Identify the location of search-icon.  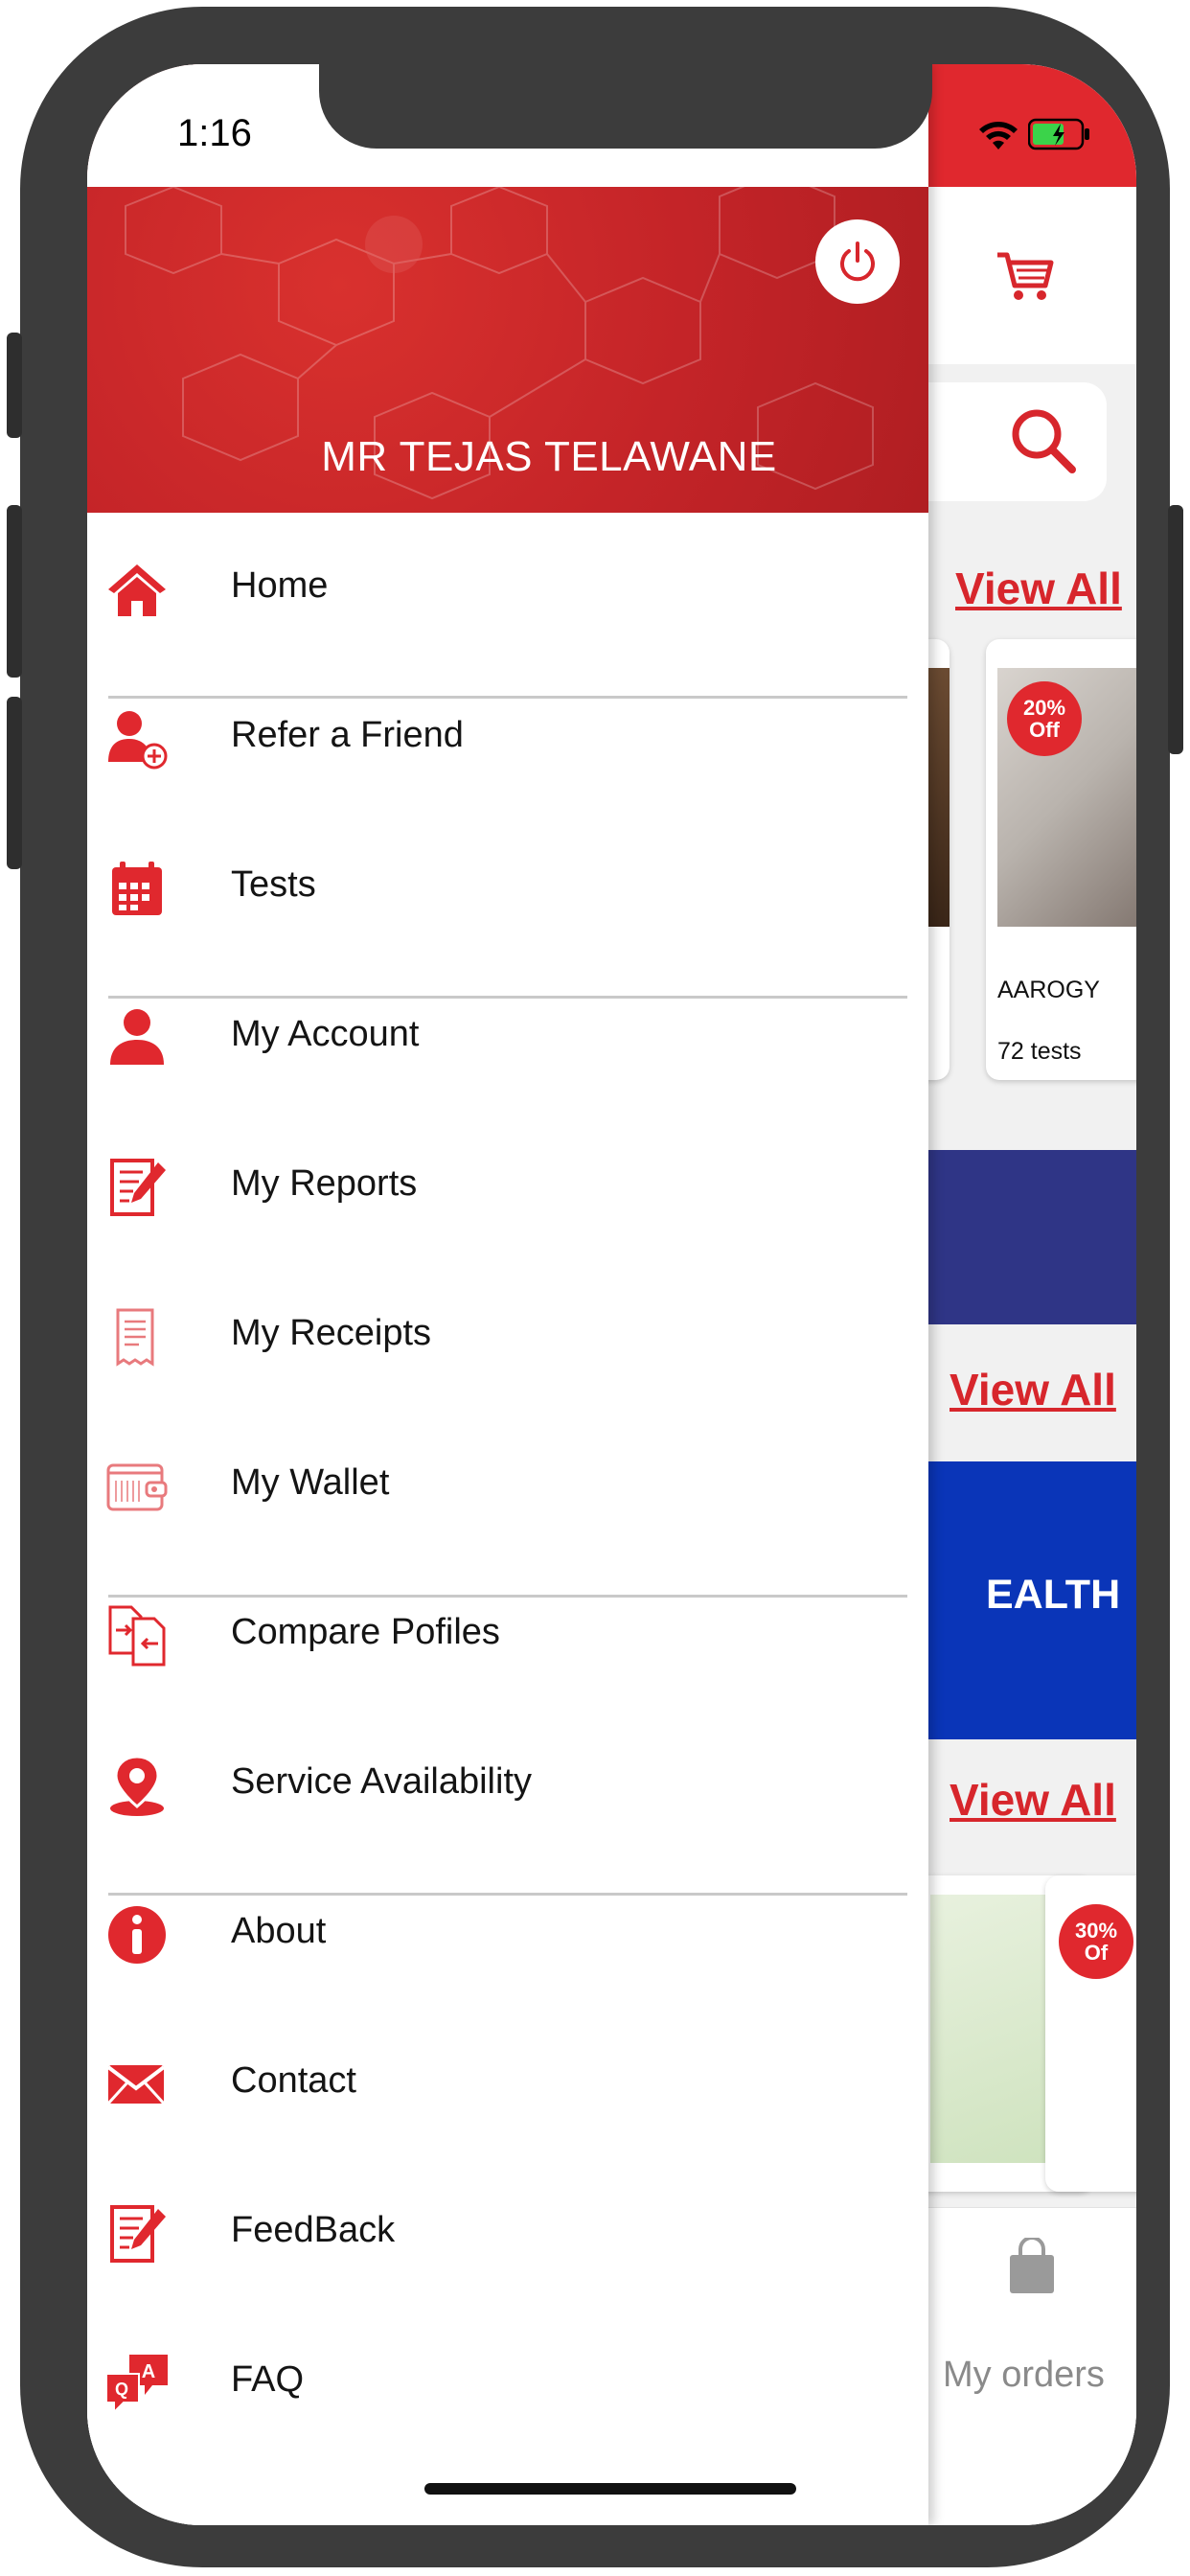
(1043, 440).